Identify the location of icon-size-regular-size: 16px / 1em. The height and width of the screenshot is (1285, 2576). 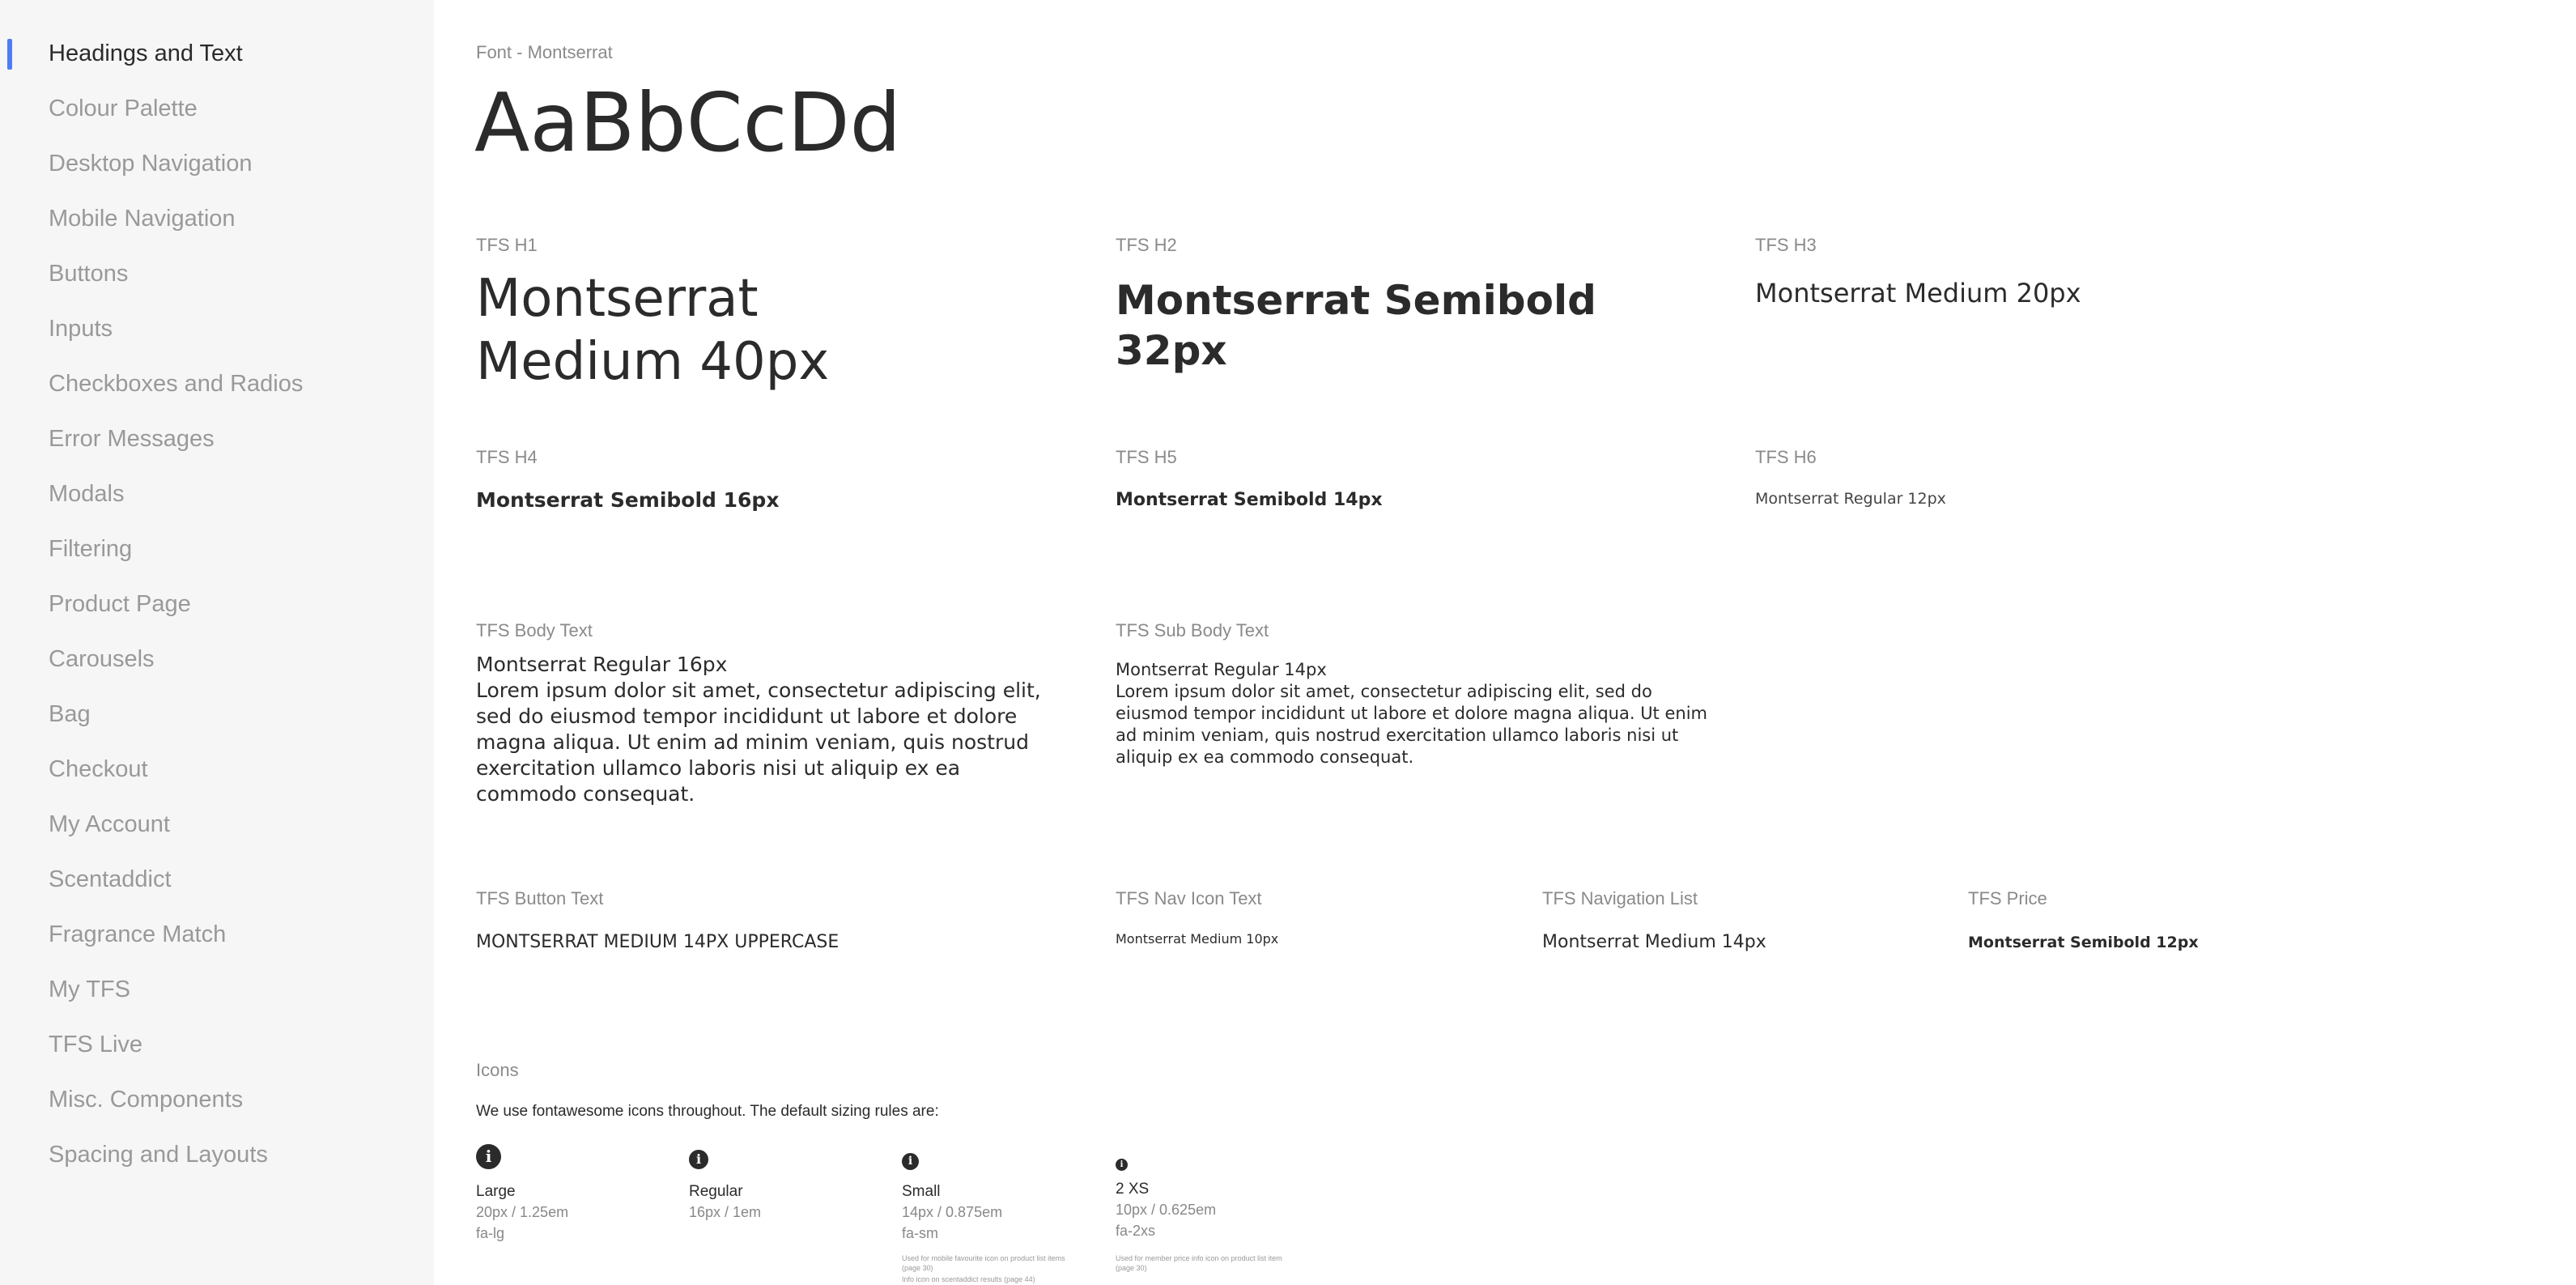
(725, 1212).